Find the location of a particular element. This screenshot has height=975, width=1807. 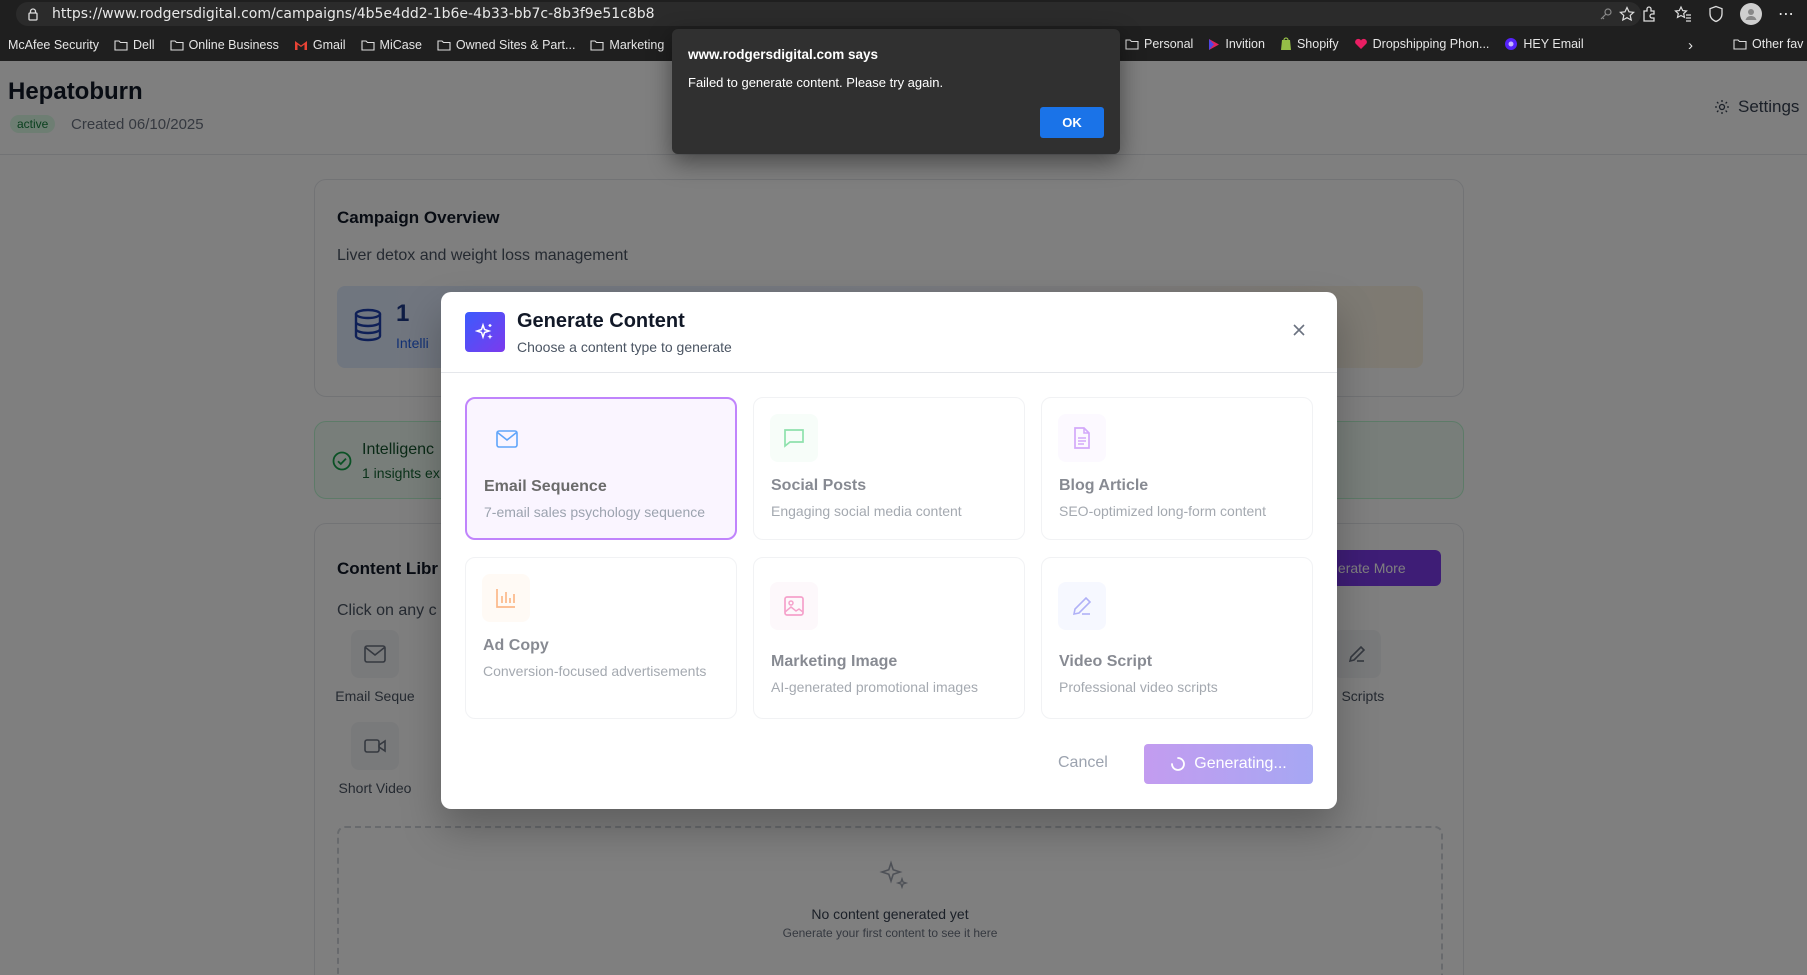

extensions-icon is located at coordinates (1649, 14).